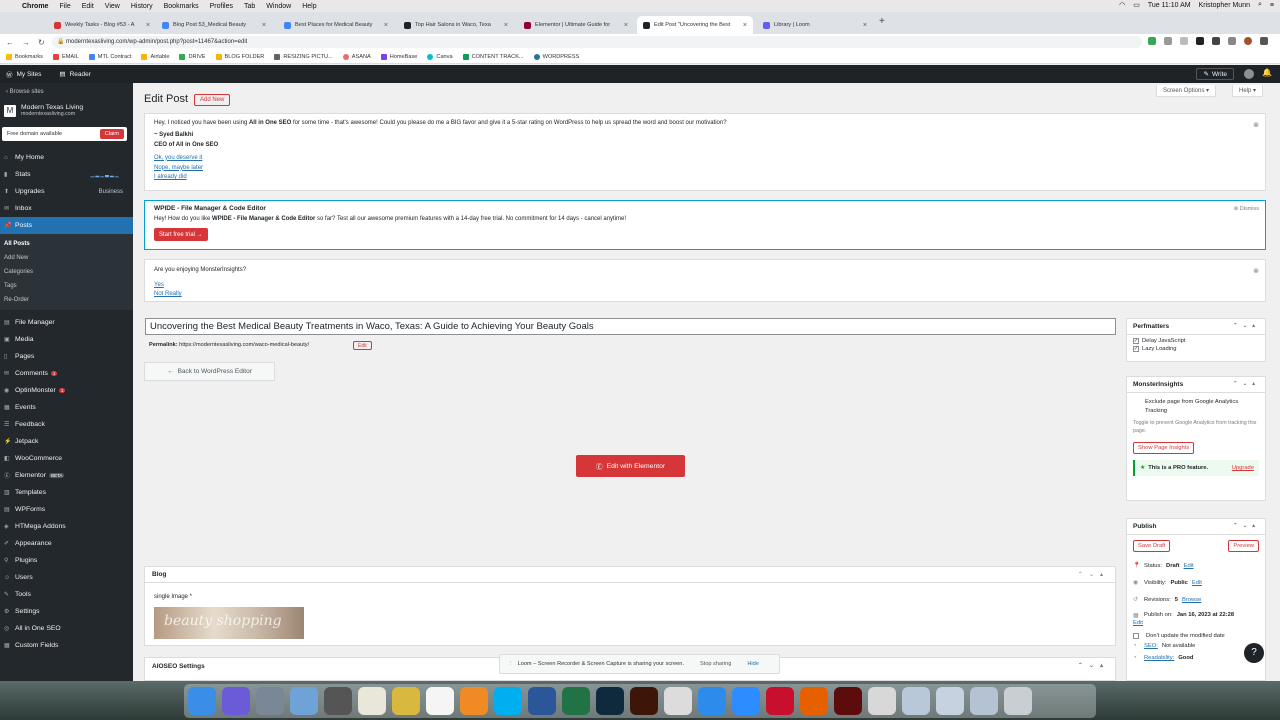 Image resolution: width=1280 pixels, height=720 pixels. Describe the element at coordinates (950, 701) in the screenshot. I see `dock-folder2-icon` at that location.